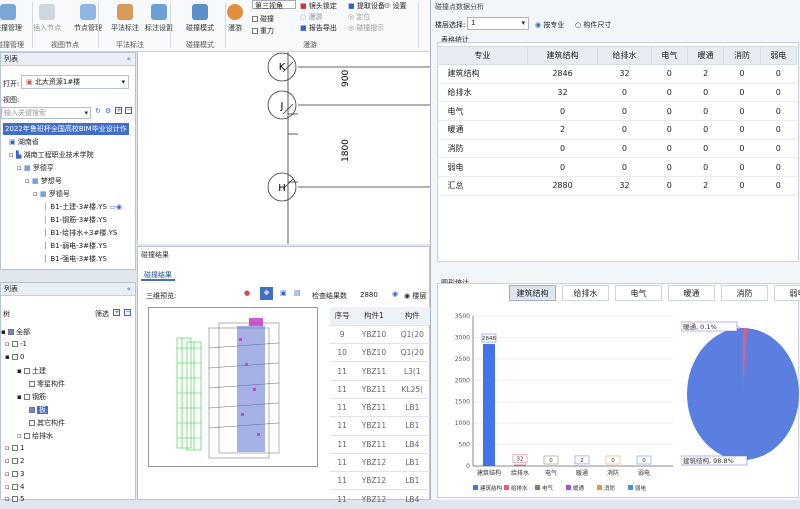 This screenshot has height=509, width=800. What do you see at coordinates (617, 148) in the screenshot?
I see `table-row: 消防000000` at bounding box center [617, 148].